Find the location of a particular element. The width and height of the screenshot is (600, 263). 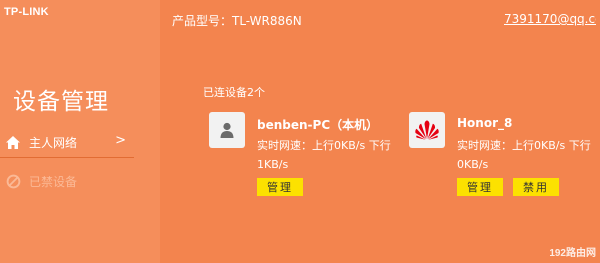

huawei-logo-icon is located at coordinates (427, 130).